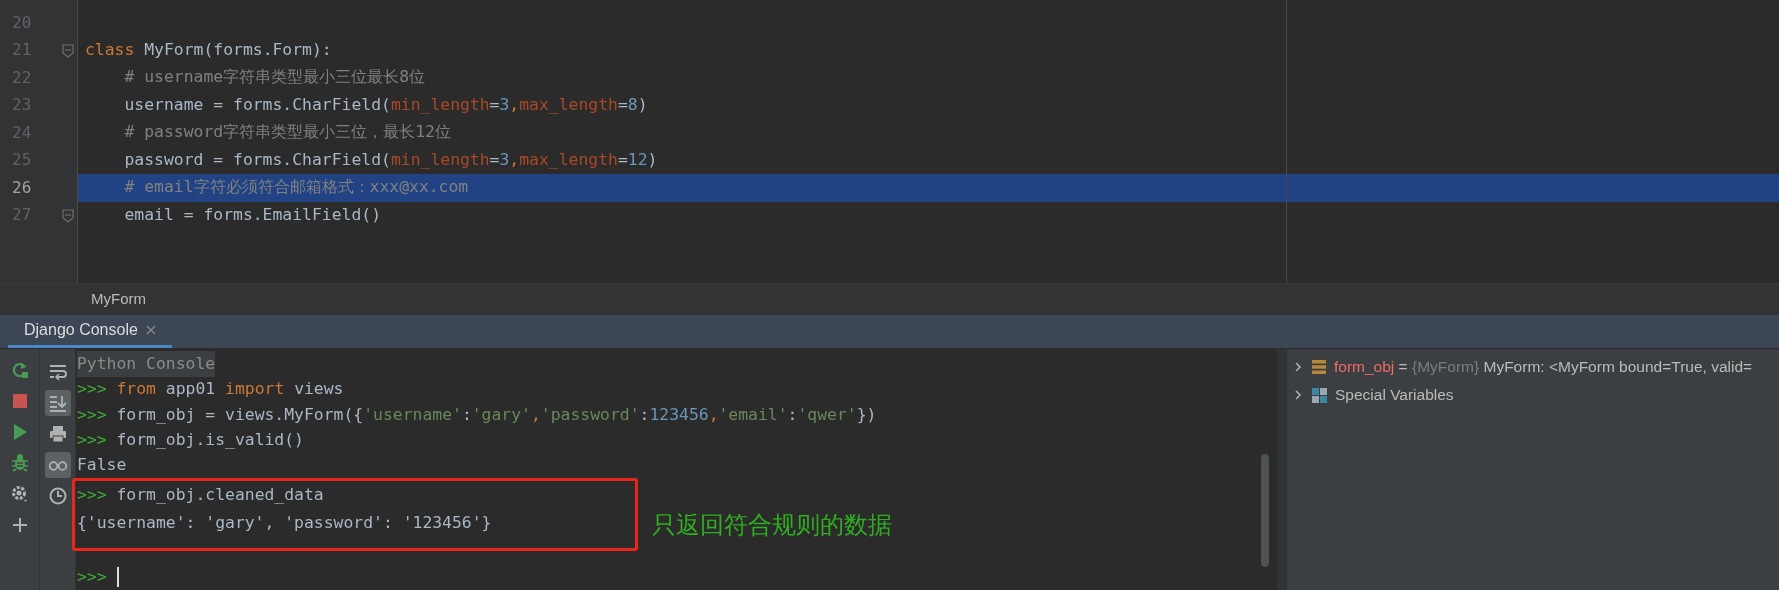 This screenshot has width=1779, height=590. Describe the element at coordinates (296, 187) in the screenshot. I see `code-line: # email字符必须符合邮箱格式：xxx@xx.com` at that location.